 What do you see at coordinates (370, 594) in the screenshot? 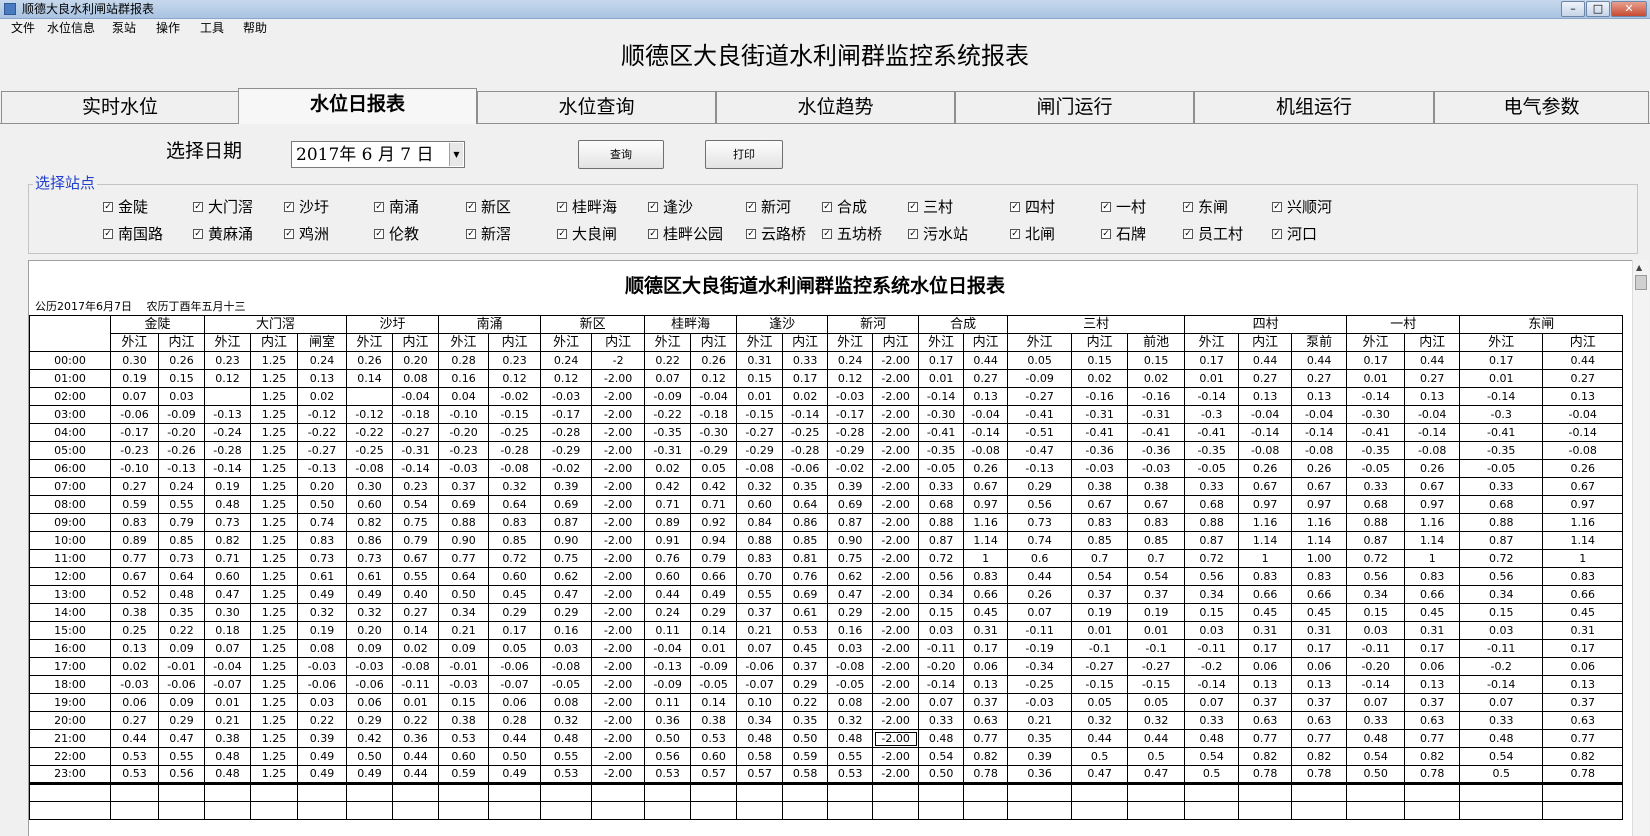
I see `table-cell: 0.49` at bounding box center [370, 594].